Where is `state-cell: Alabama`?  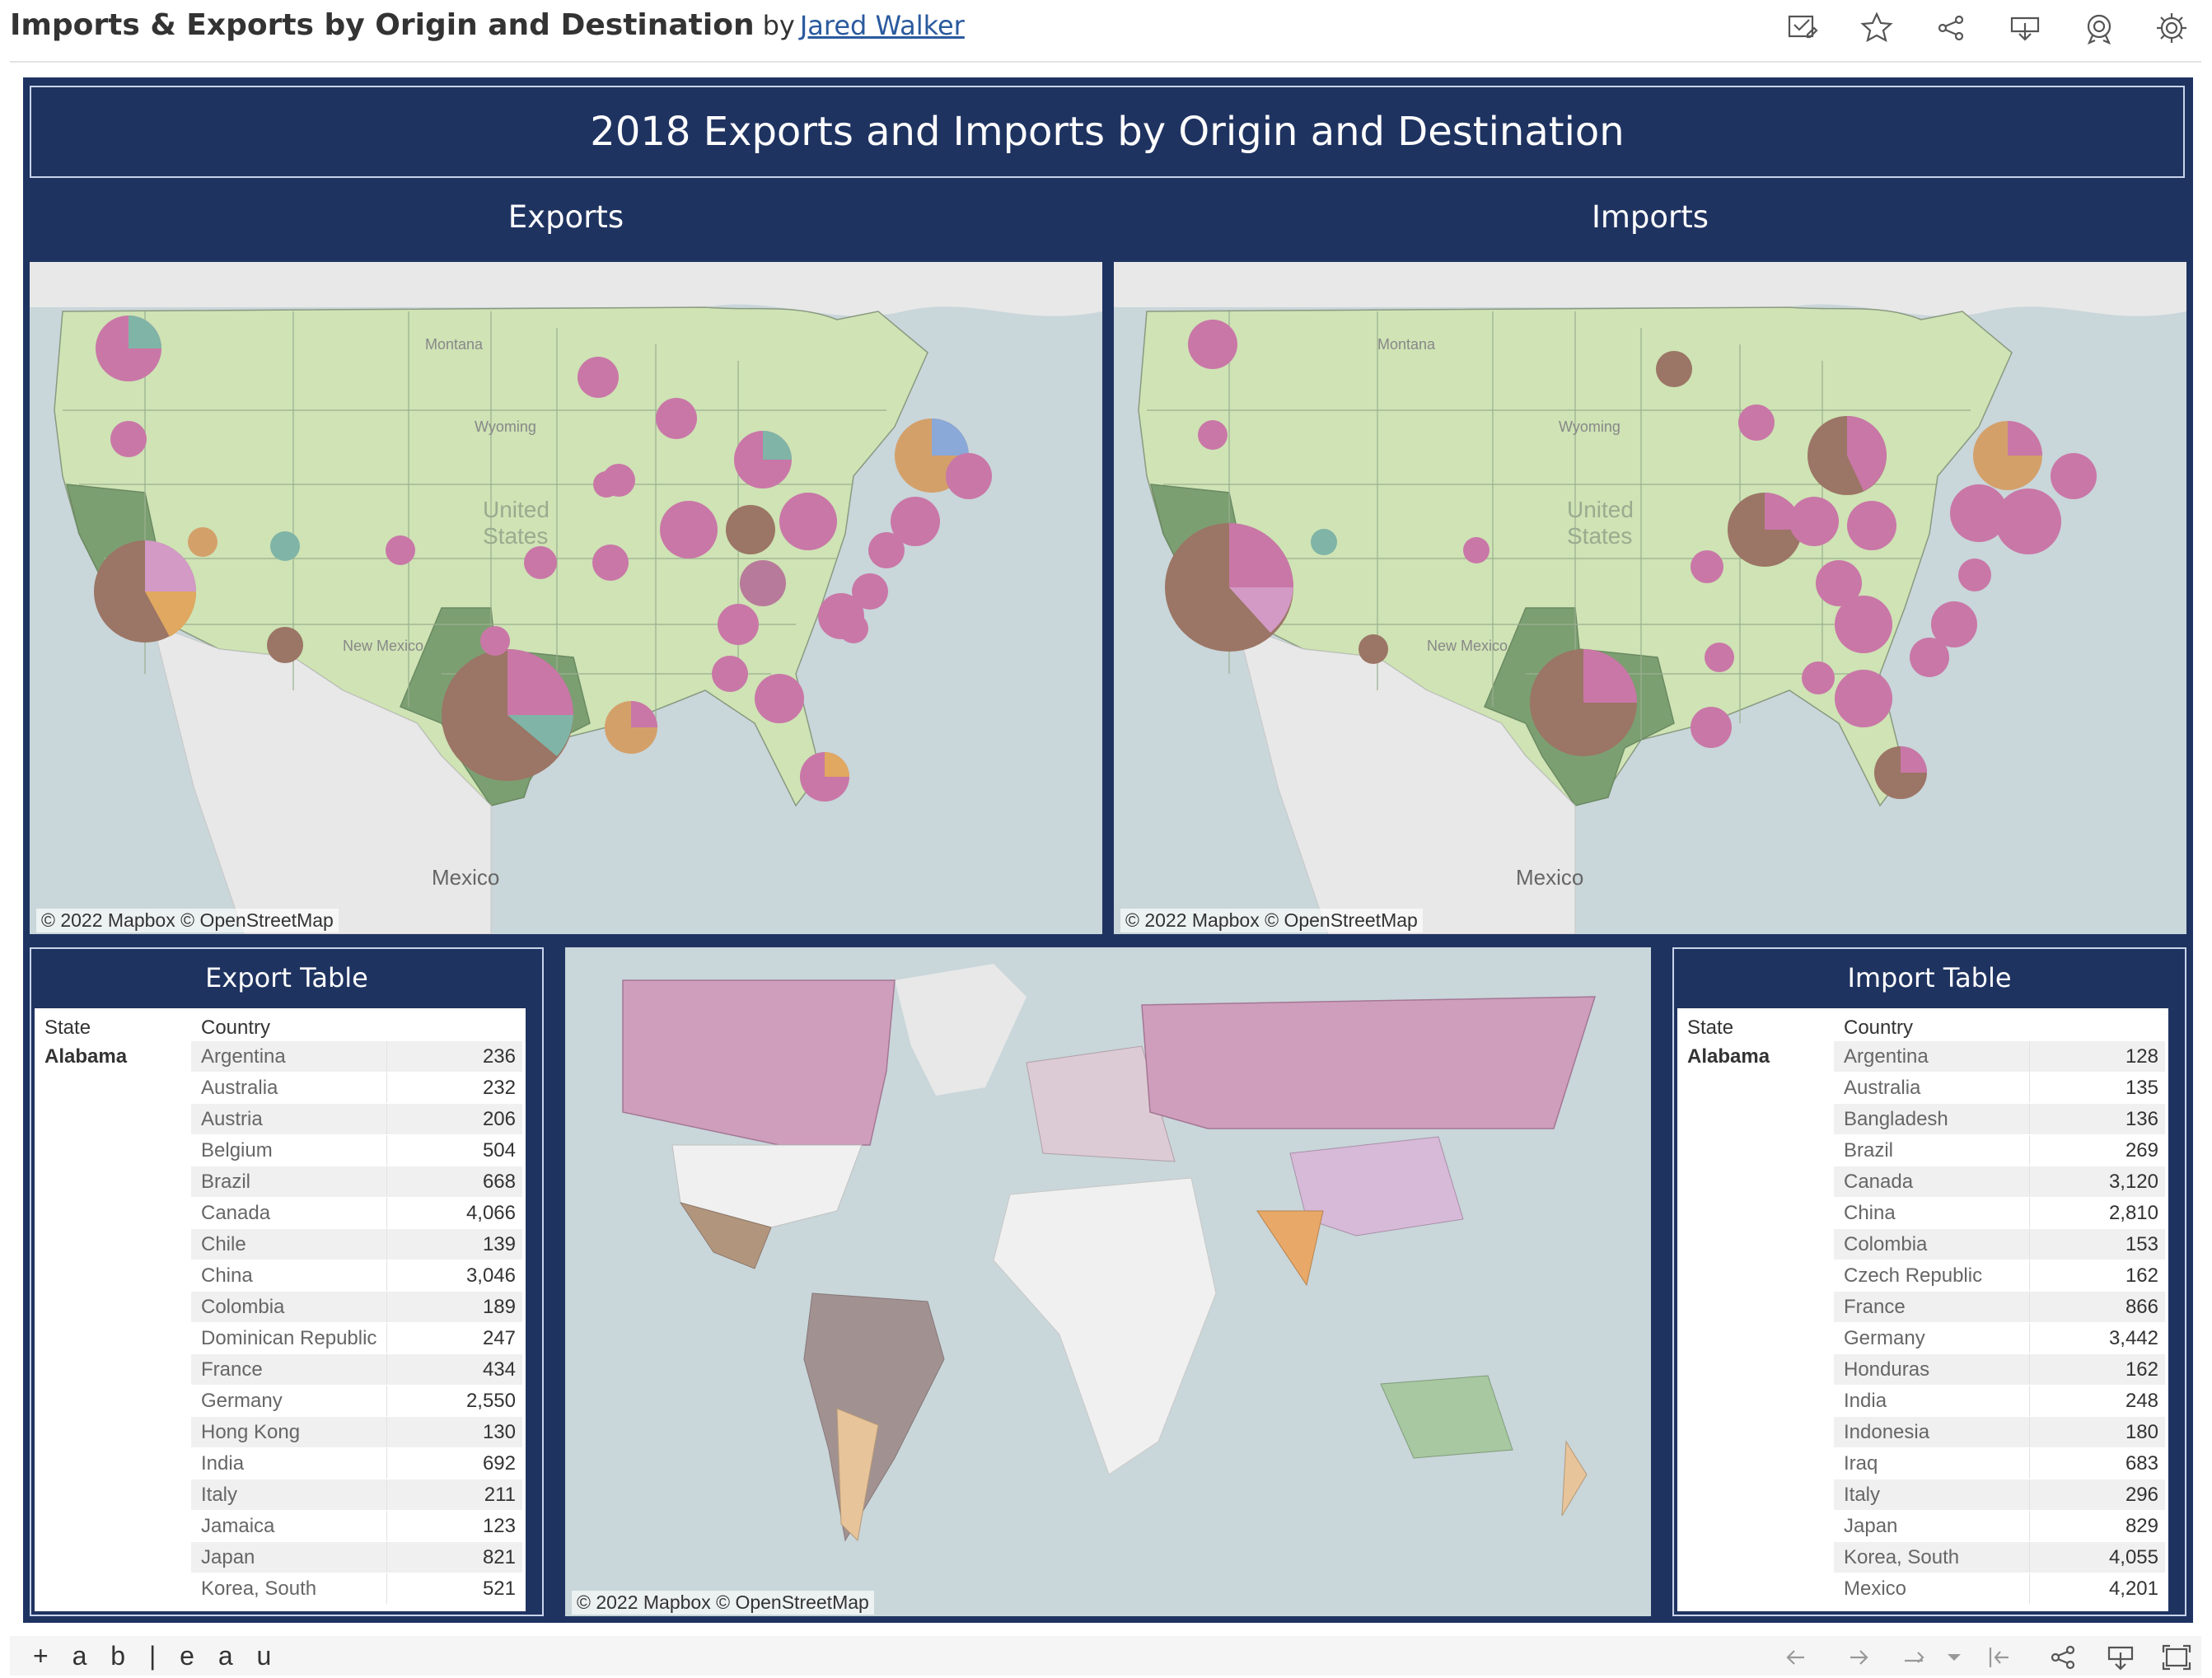
state-cell: Alabama is located at coordinates (113, 1057).